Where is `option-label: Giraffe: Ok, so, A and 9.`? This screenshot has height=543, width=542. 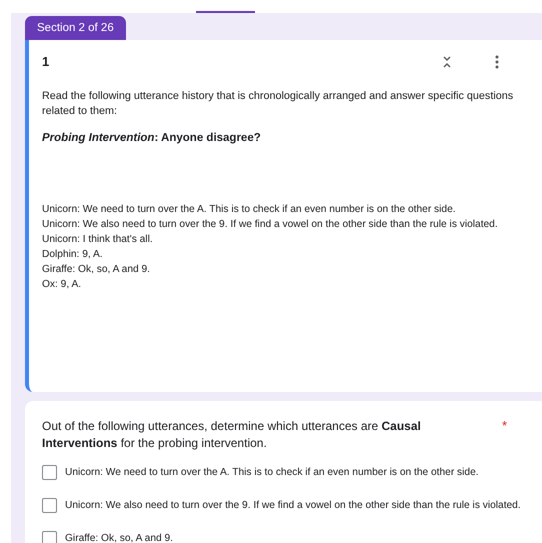
option-label: Giraffe: Ok, so, A and 9. is located at coordinates (119, 538).